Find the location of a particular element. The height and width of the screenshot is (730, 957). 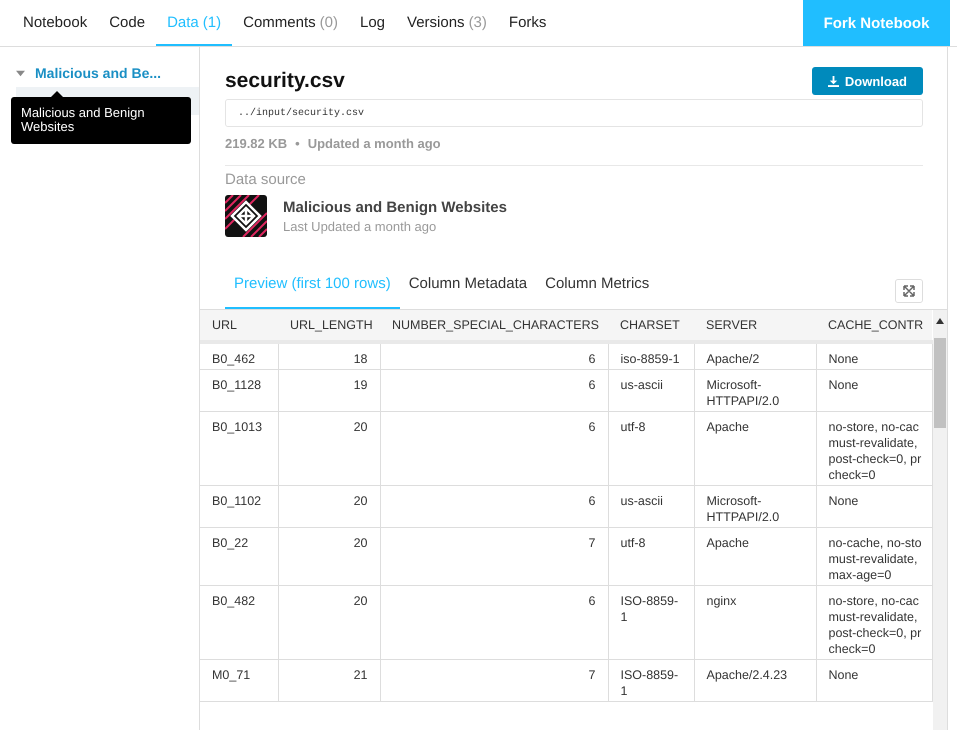

dataset-title: Malicious and Benign Websites is located at coordinates (395, 207).